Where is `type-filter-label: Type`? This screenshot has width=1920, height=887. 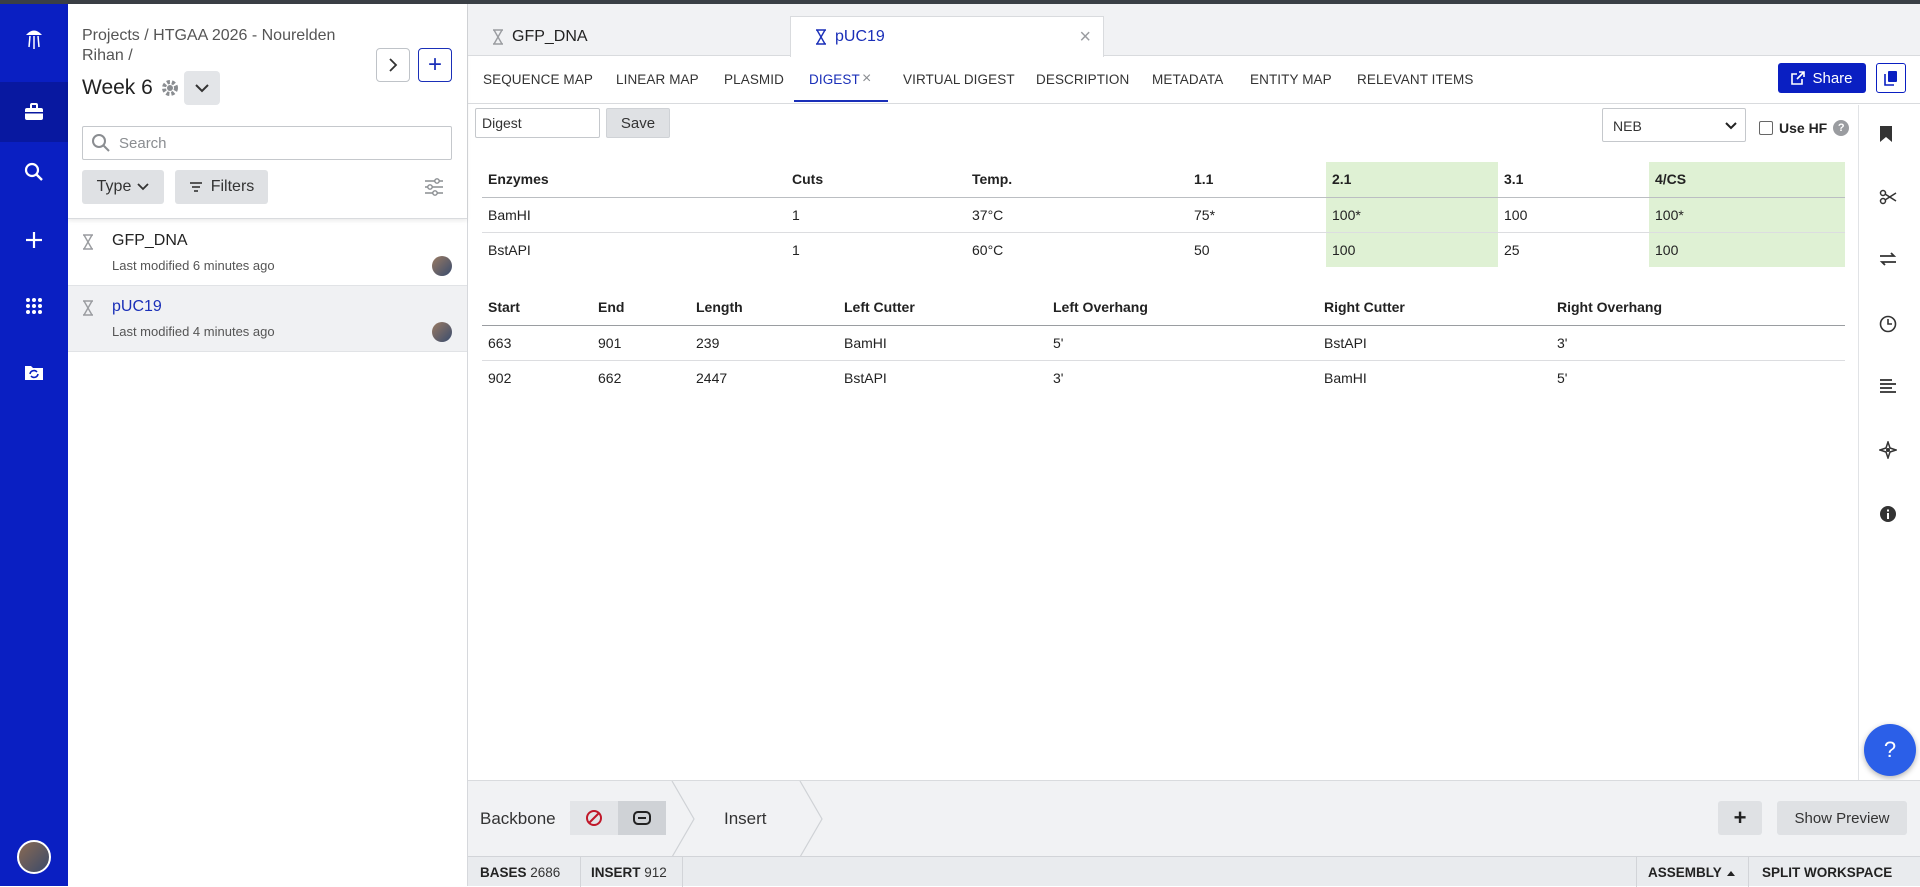 type-filter-label: Type is located at coordinates (114, 186).